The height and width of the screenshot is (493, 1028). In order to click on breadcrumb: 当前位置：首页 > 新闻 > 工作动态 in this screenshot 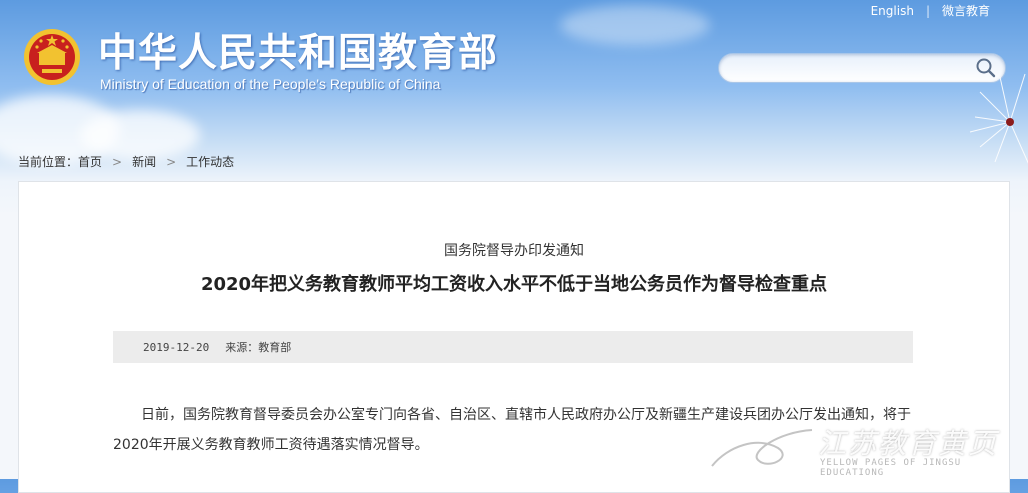, I will do `click(126, 161)`.